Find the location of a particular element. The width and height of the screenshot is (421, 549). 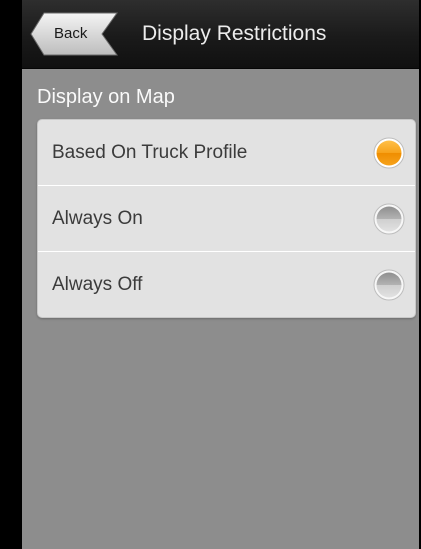

title-bar: Back Display Restrictions is located at coordinates (220, 34).